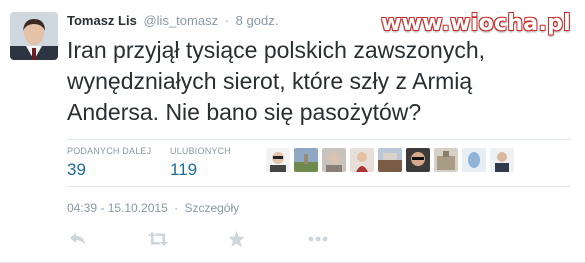  What do you see at coordinates (200, 163) in the screenshot?
I see `favorites-stat: ULUBIONYCH 119` at bounding box center [200, 163].